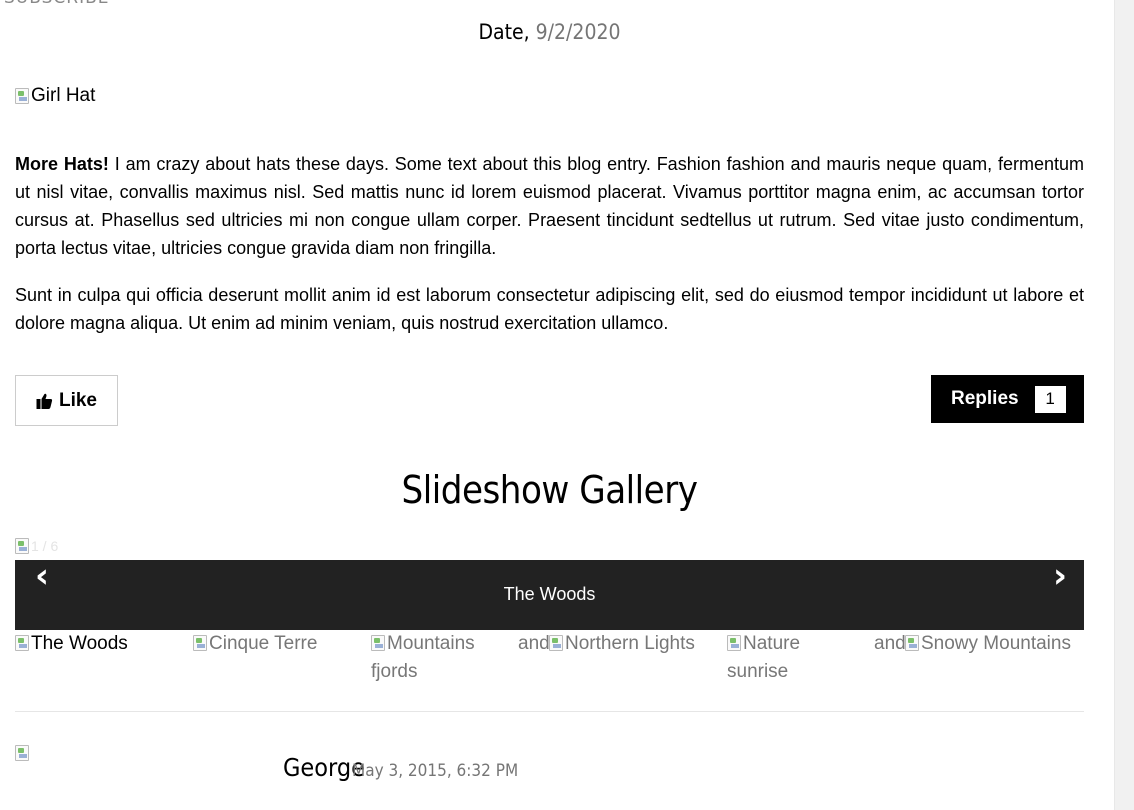 The height and width of the screenshot is (810, 1134). I want to click on vertical-scrollbar, so click(1124, 405).